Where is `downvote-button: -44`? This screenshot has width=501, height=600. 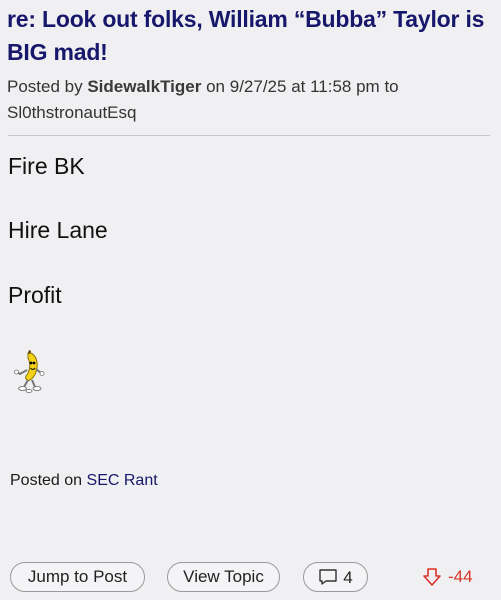 downvote-button: -44 is located at coordinates (447, 577).